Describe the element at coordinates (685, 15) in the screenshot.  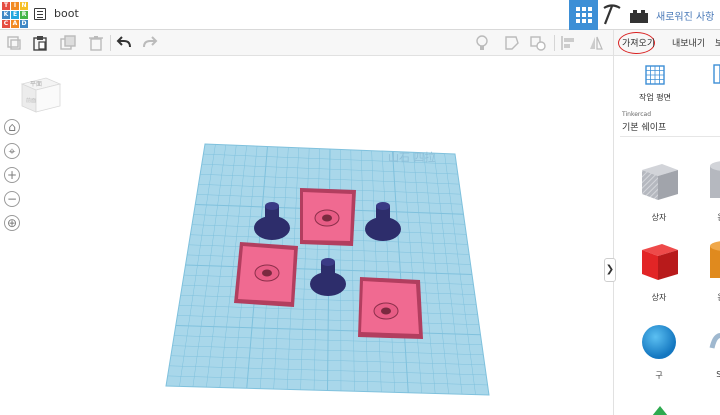
I see `whats-new-link: 새로워진 사항` at that location.